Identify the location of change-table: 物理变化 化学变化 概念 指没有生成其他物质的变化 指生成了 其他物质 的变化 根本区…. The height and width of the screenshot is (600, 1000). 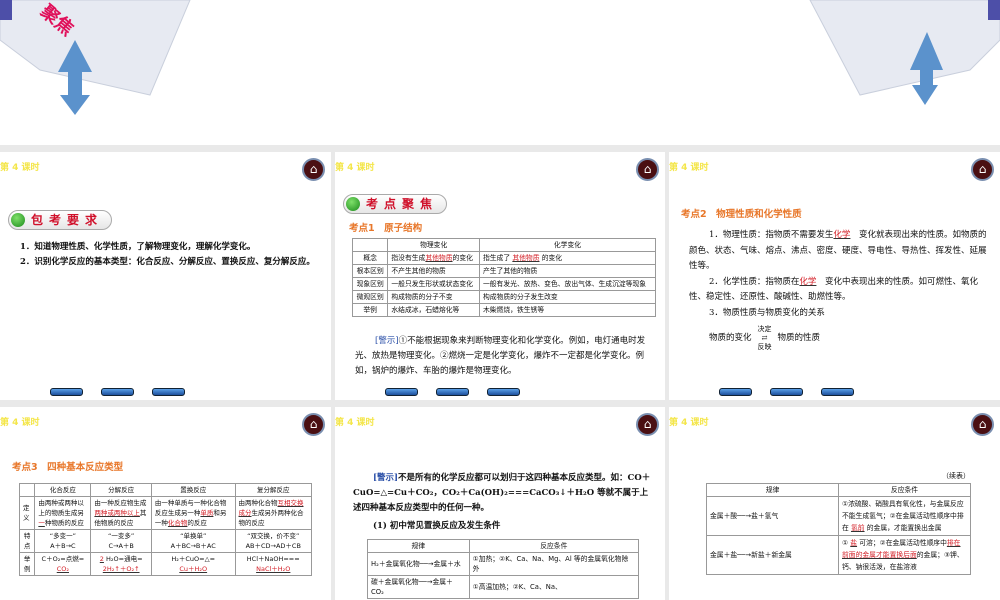
(504, 277).